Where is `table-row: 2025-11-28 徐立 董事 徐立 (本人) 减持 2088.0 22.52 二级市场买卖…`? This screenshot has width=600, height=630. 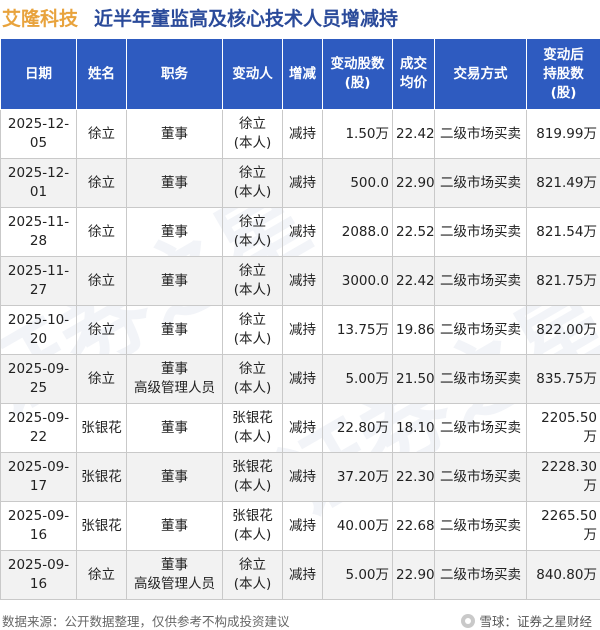 table-row: 2025-11-28 徐立 董事 徐立 (本人) 减持 2088.0 22.52 二级市场买卖… is located at coordinates (300, 232).